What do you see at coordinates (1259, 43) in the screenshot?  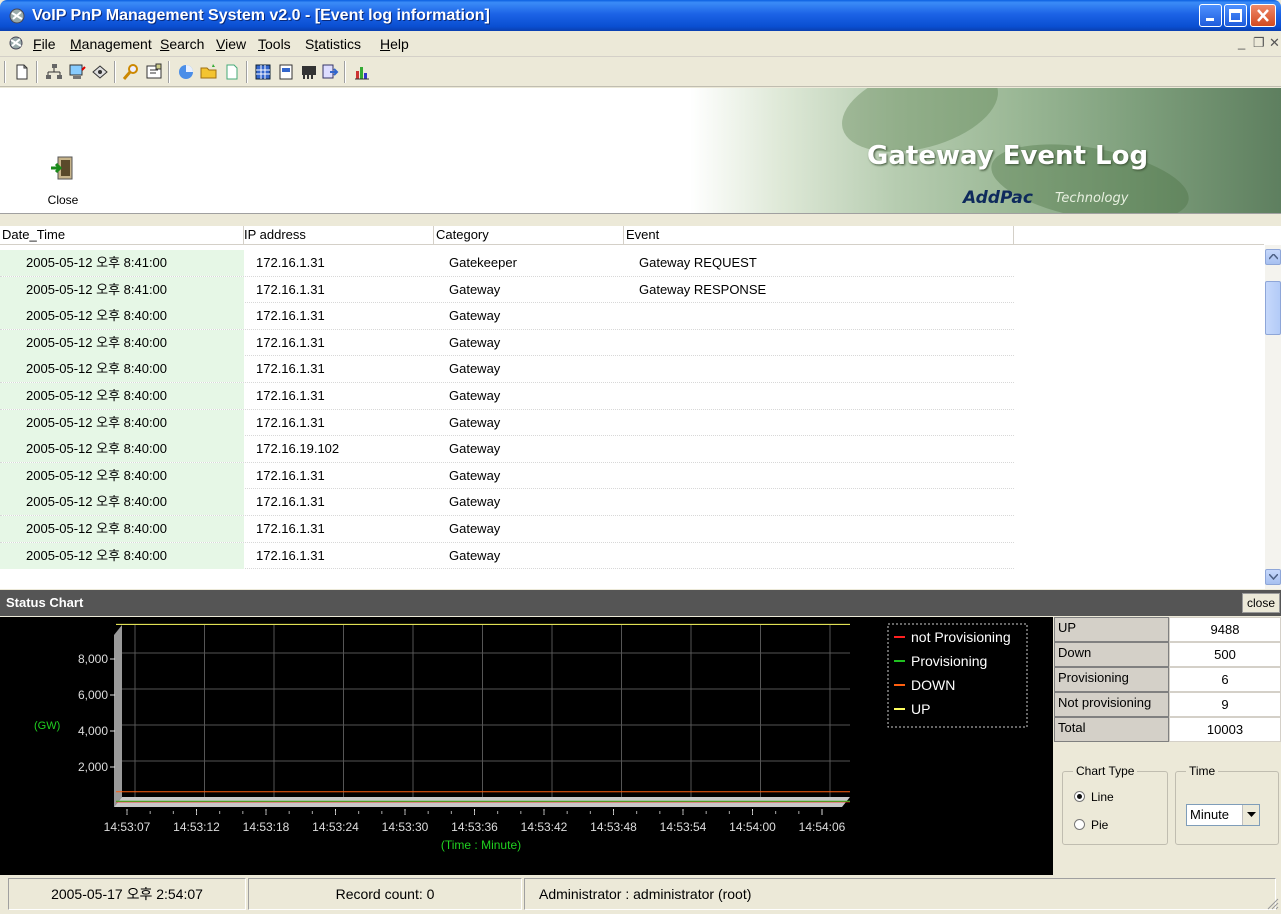 I see `mdi-restore-button: ❐` at bounding box center [1259, 43].